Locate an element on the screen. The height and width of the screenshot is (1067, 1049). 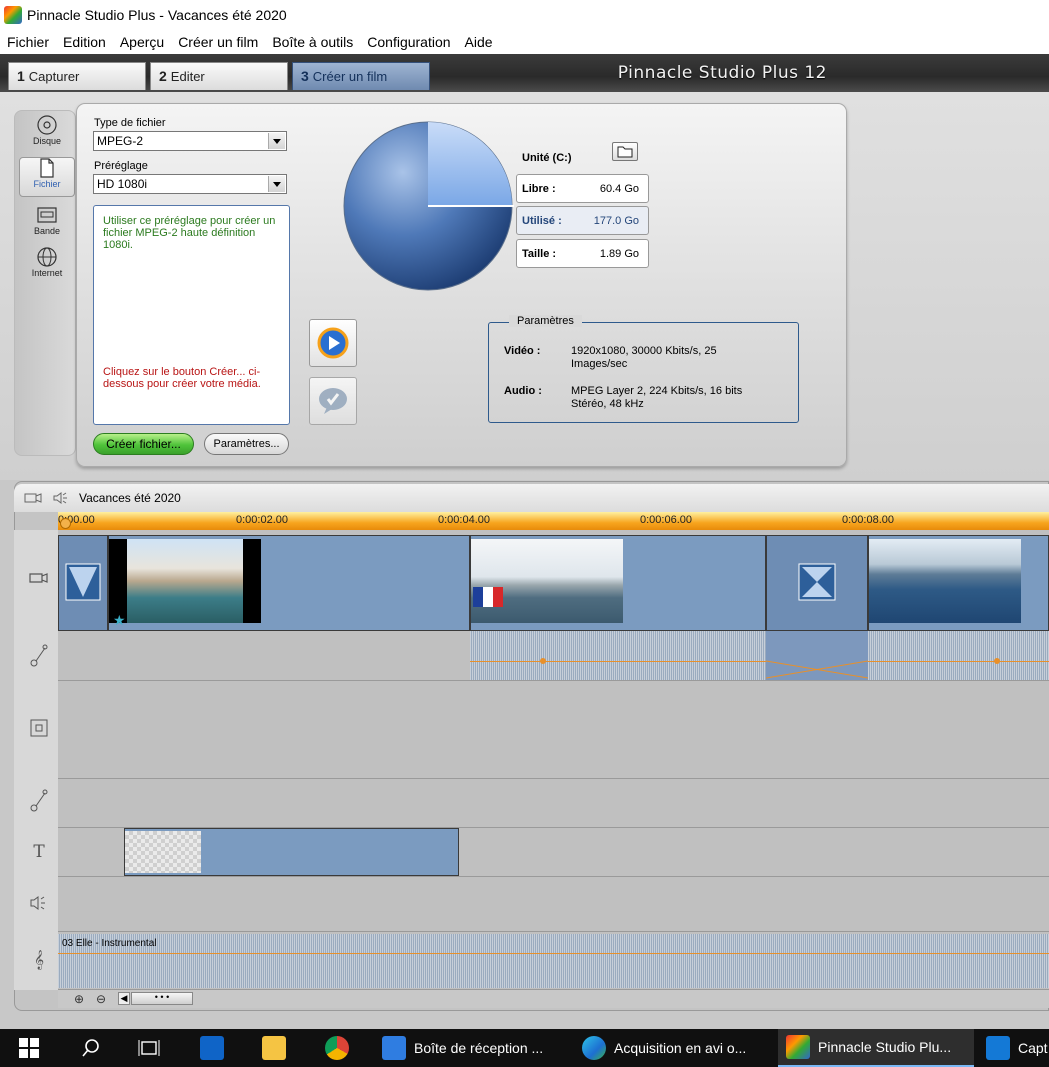
title-track-icon: T is located at coordinates (39, 853).